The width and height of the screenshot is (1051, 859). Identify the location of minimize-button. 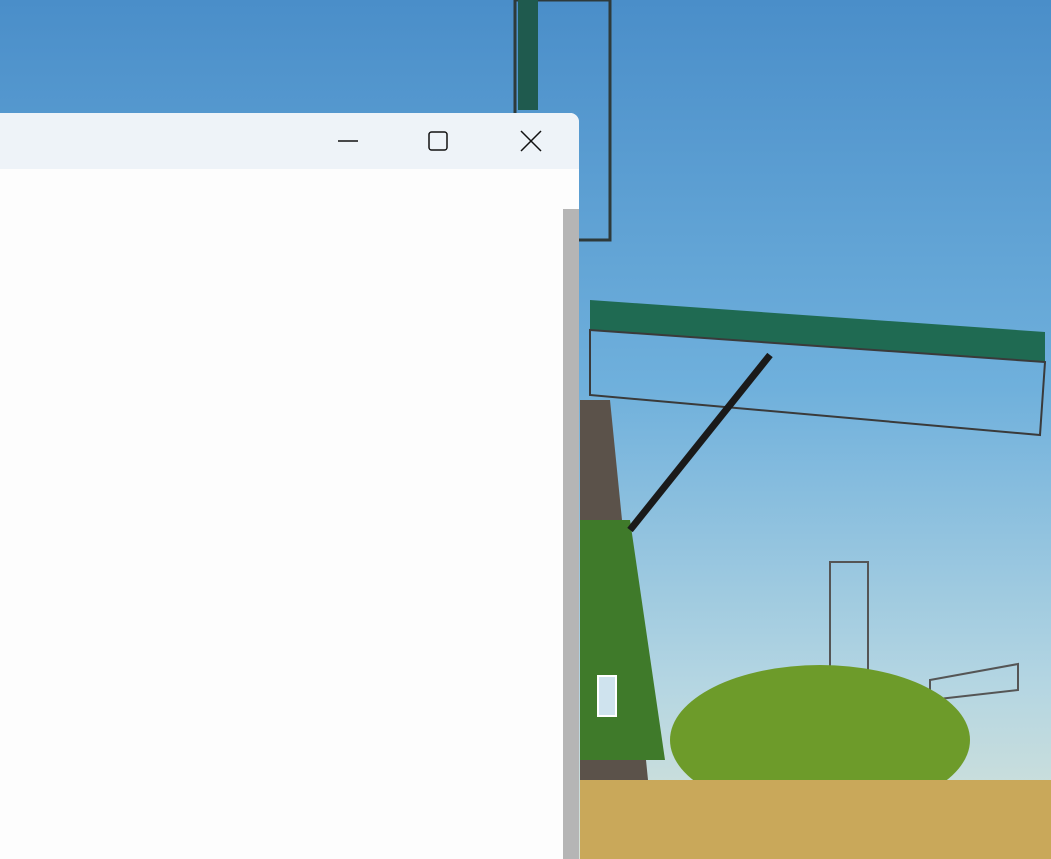
(348, 141).